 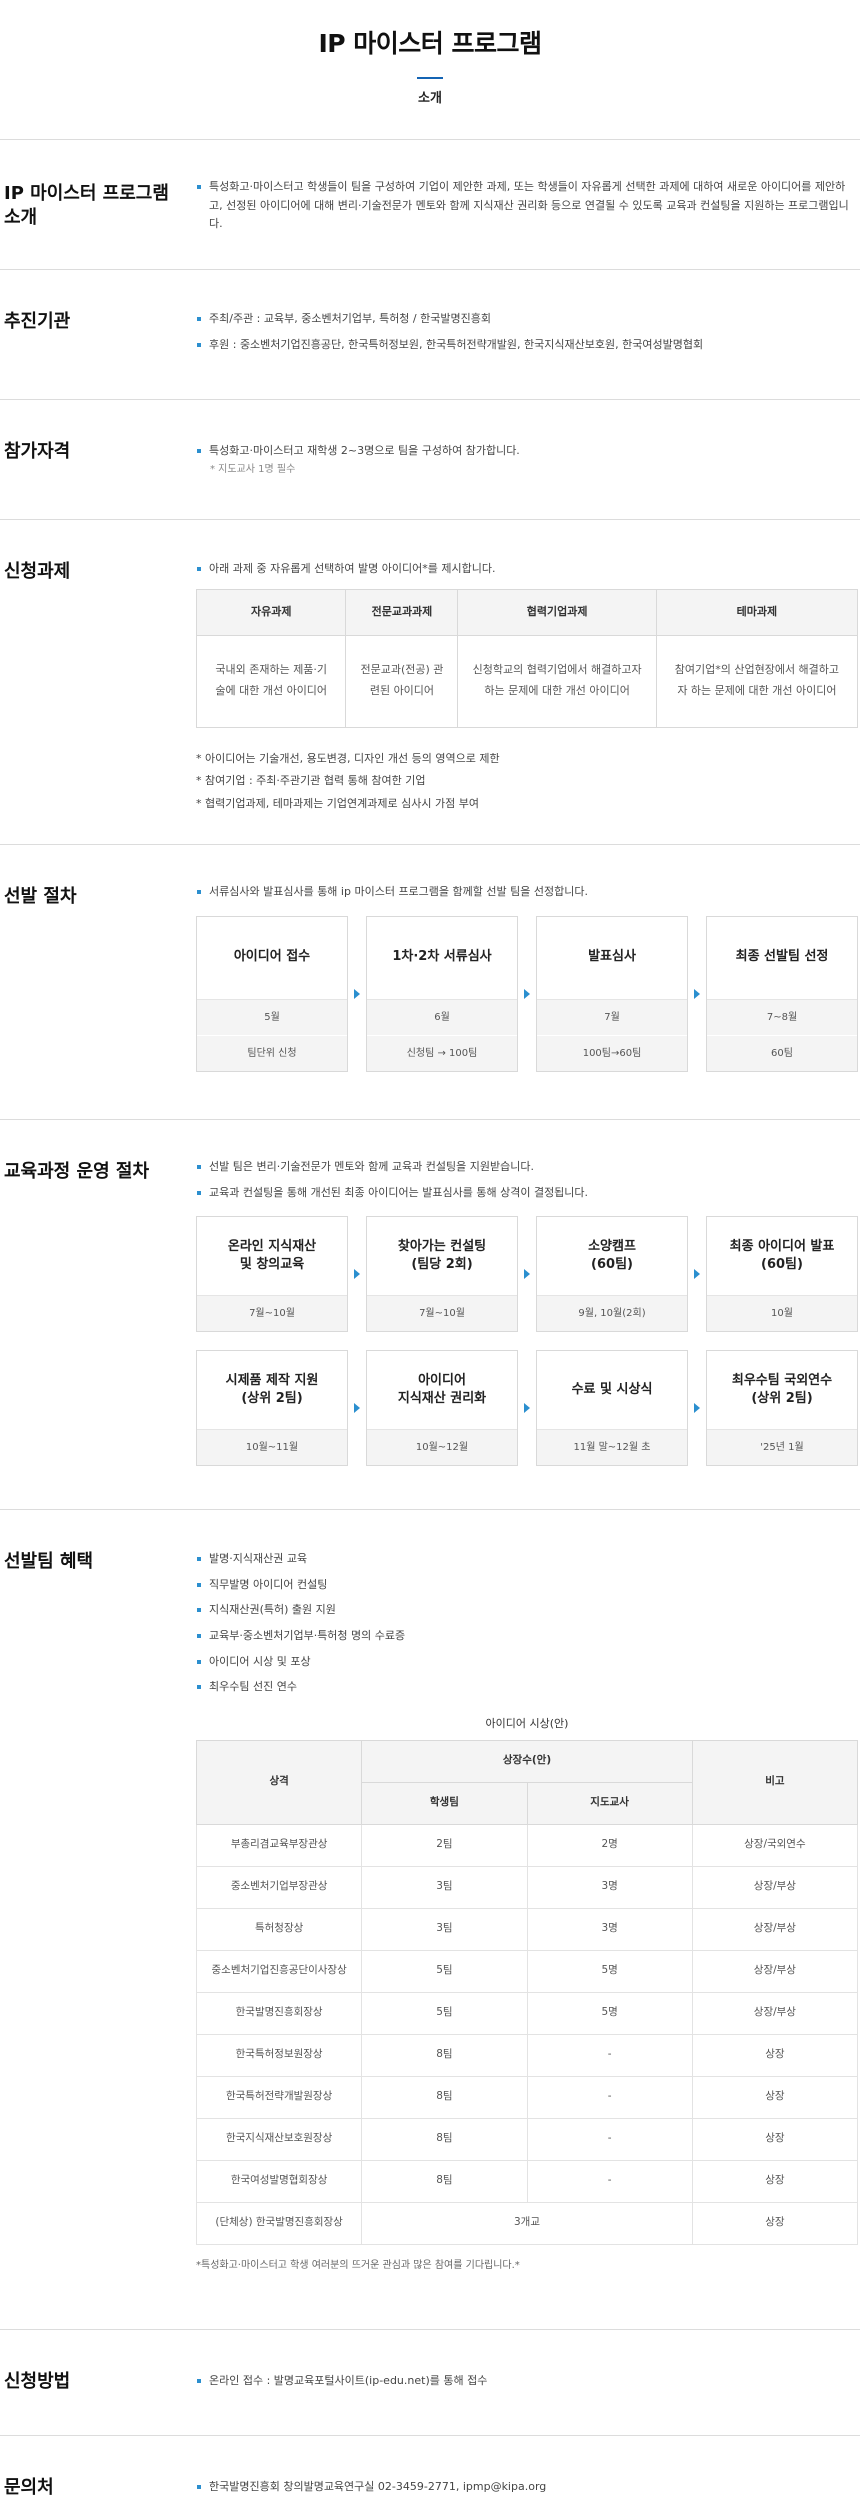 What do you see at coordinates (442, 1052) in the screenshot?
I see `step-detail: 신청팀 → 100팀` at bounding box center [442, 1052].